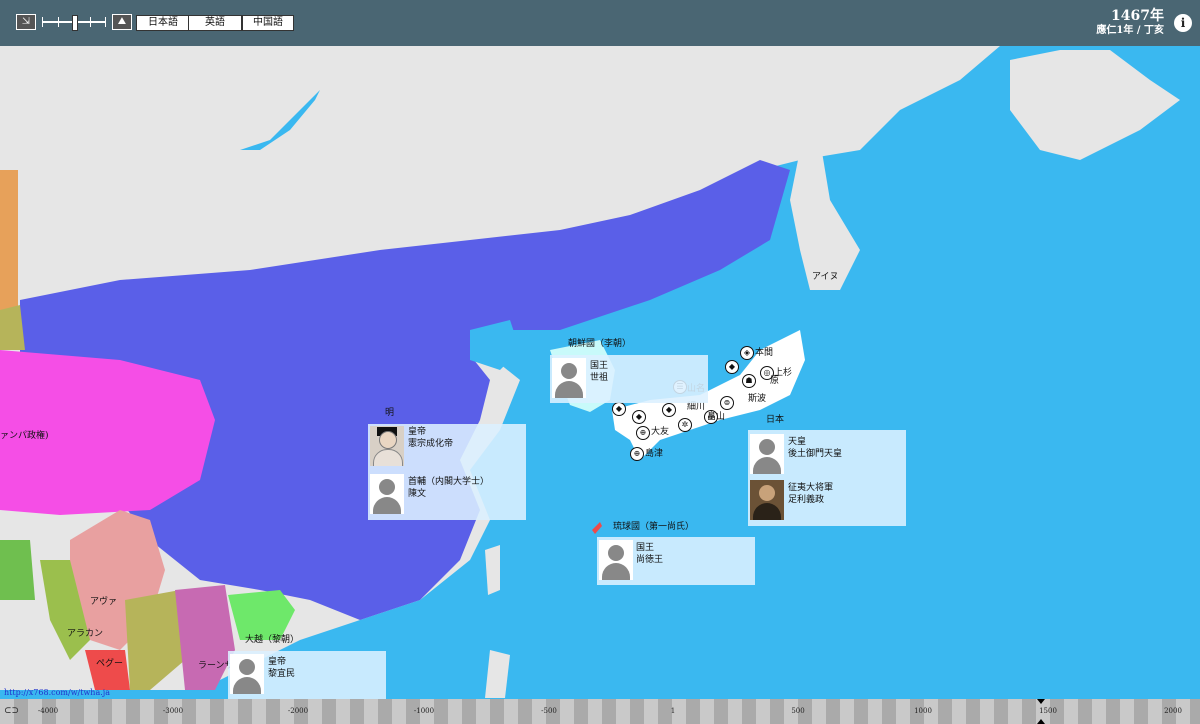 The width and height of the screenshot is (1200, 724). Describe the element at coordinates (599, 378) in the screenshot. I see `joseon-ruler-name: 世祖` at that location.